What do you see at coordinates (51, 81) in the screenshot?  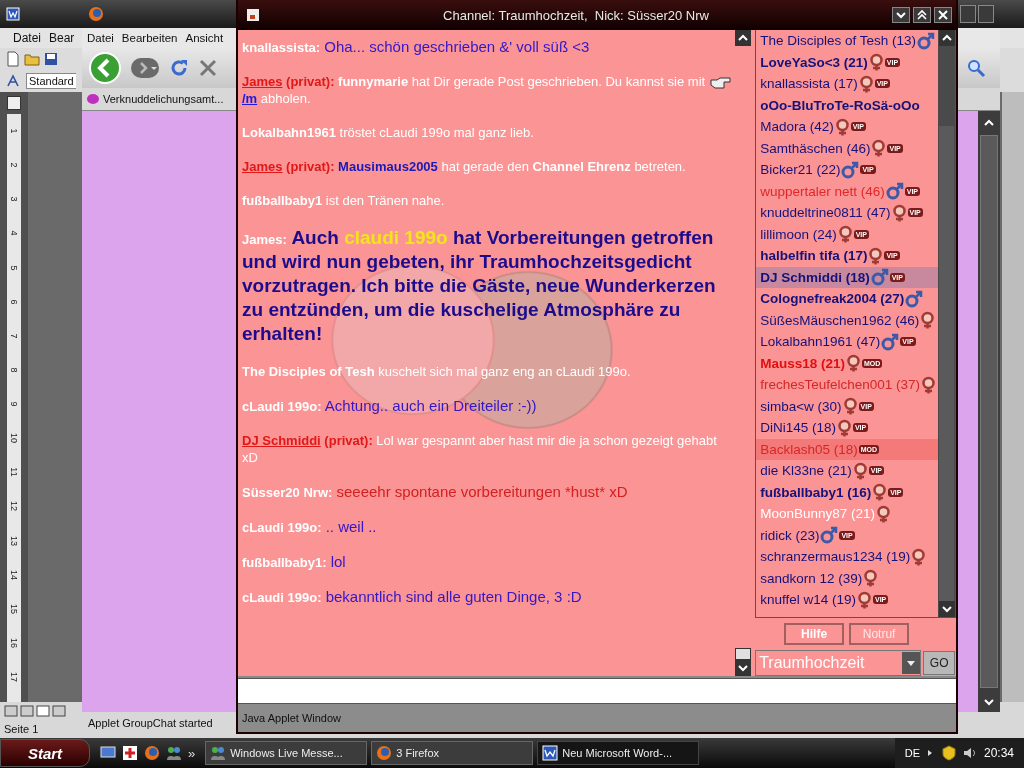 I see `style-field: Standard` at bounding box center [51, 81].